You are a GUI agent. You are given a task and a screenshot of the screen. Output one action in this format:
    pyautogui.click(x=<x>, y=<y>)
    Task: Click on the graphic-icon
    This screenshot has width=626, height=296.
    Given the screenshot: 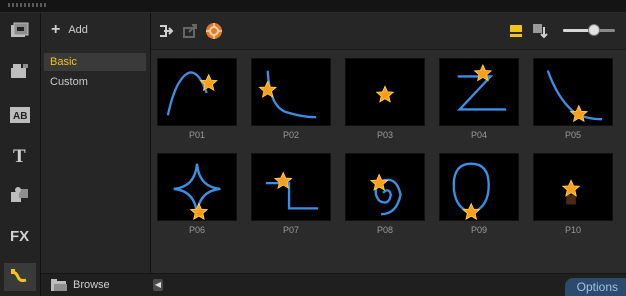 What is the action you would take?
    pyautogui.click(x=20, y=195)
    